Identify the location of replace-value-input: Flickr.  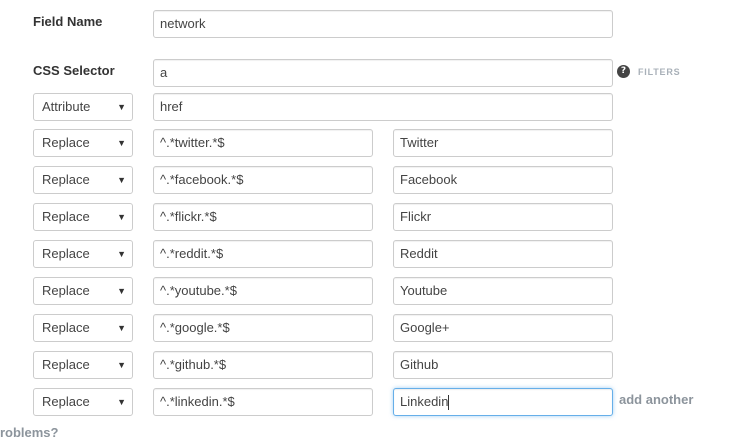
(503, 217).